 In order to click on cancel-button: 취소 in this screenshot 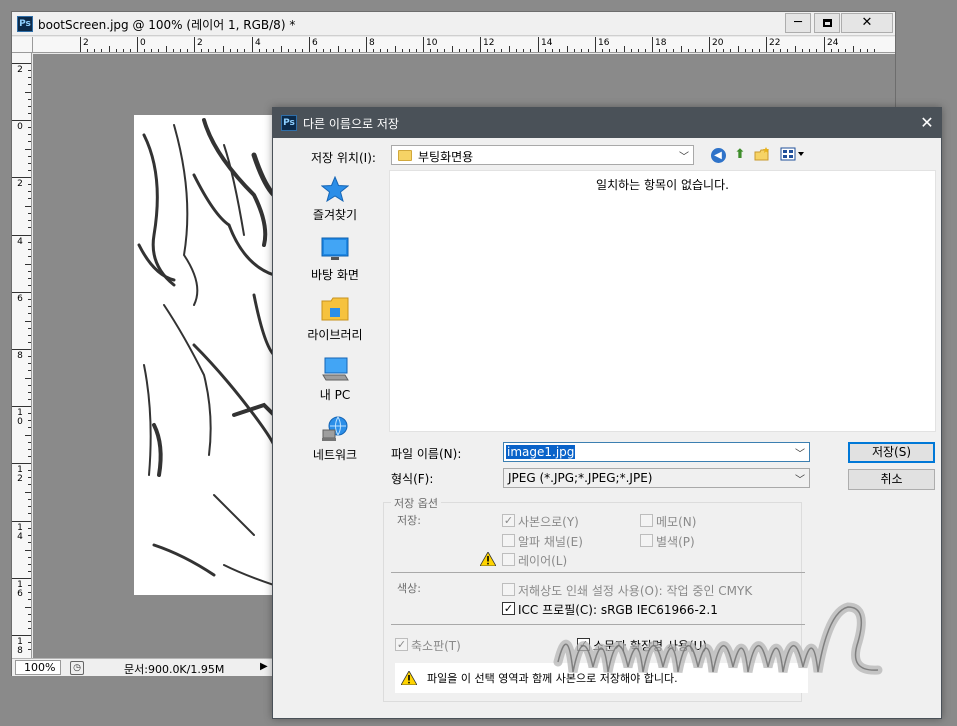, I will do `click(891, 479)`.